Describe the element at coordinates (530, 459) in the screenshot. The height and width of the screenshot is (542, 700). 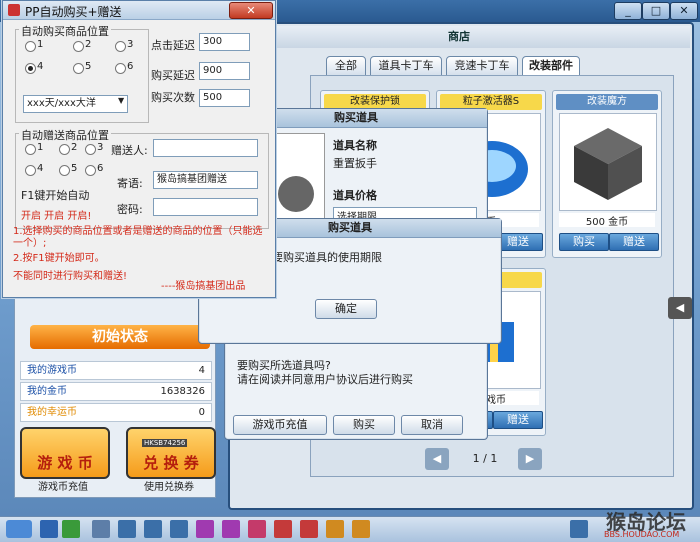
I see `next-page-button: ▶` at that location.